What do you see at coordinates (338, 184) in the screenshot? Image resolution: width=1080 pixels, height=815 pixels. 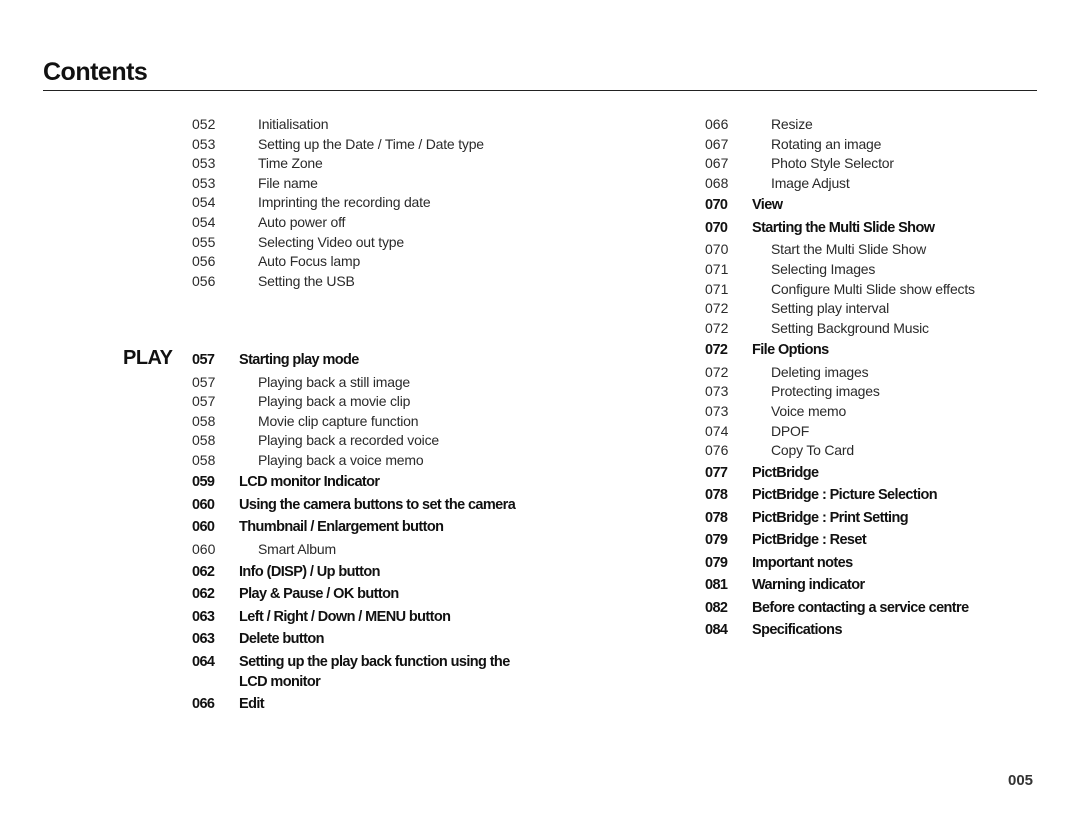 I see `toc-sub-entry: 053 File name` at bounding box center [338, 184].